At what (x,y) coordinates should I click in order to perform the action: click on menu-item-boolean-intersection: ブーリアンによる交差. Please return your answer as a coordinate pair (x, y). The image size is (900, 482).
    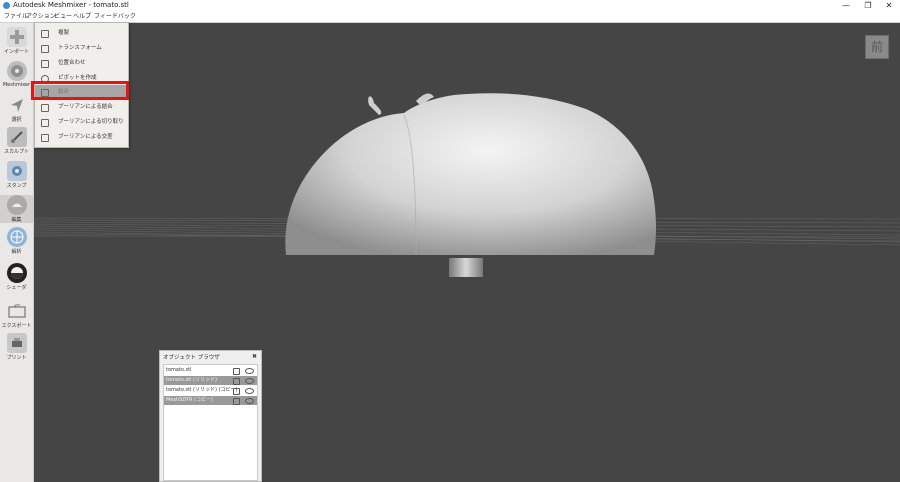
    Looking at the image, I should click on (81, 137).